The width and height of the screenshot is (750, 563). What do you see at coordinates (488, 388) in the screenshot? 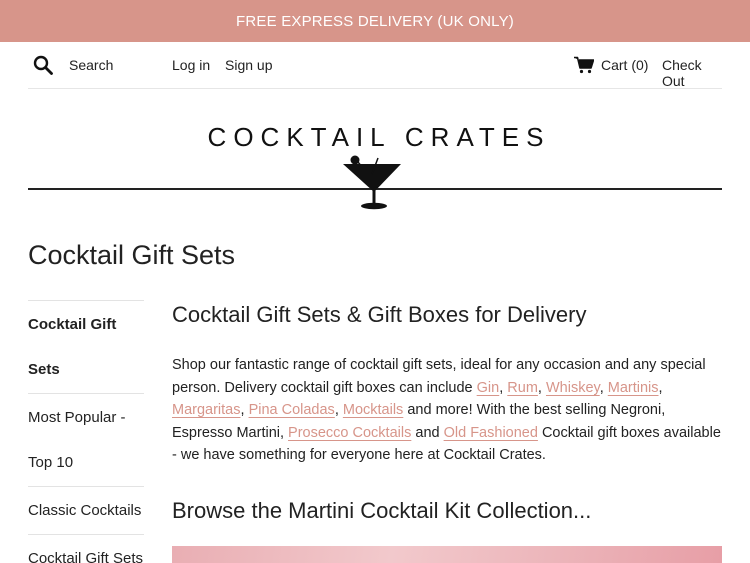
I see `link-gin: Gin` at bounding box center [488, 388].